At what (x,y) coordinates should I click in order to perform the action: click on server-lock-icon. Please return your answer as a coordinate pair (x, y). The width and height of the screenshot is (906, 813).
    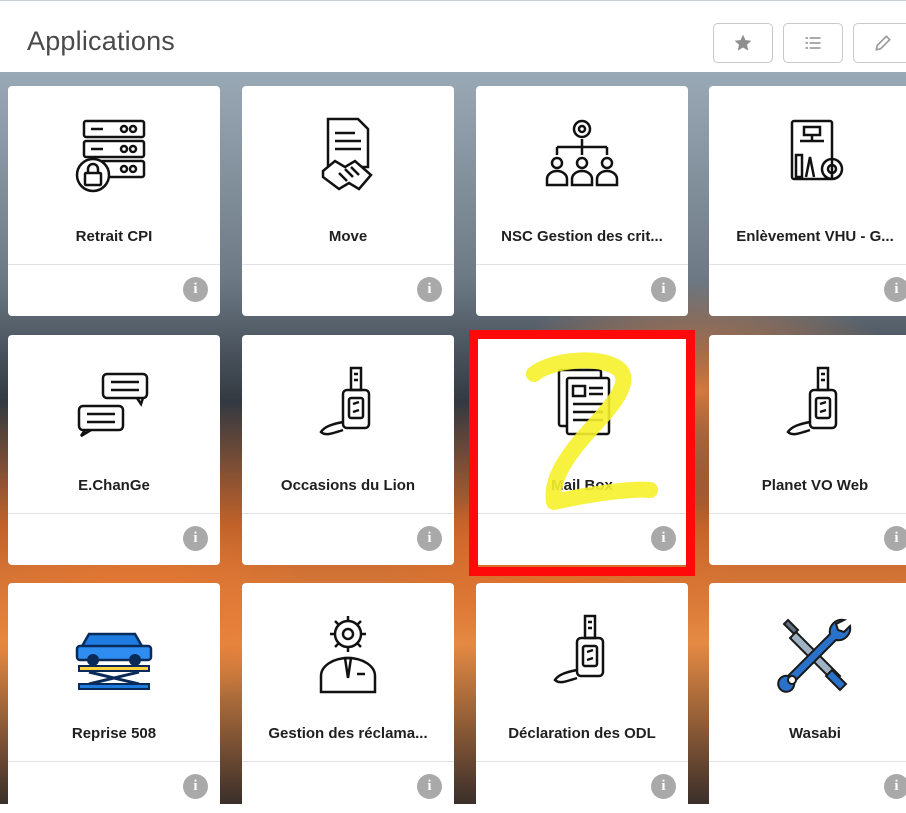
    Looking at the image, I should click on (114, 155).